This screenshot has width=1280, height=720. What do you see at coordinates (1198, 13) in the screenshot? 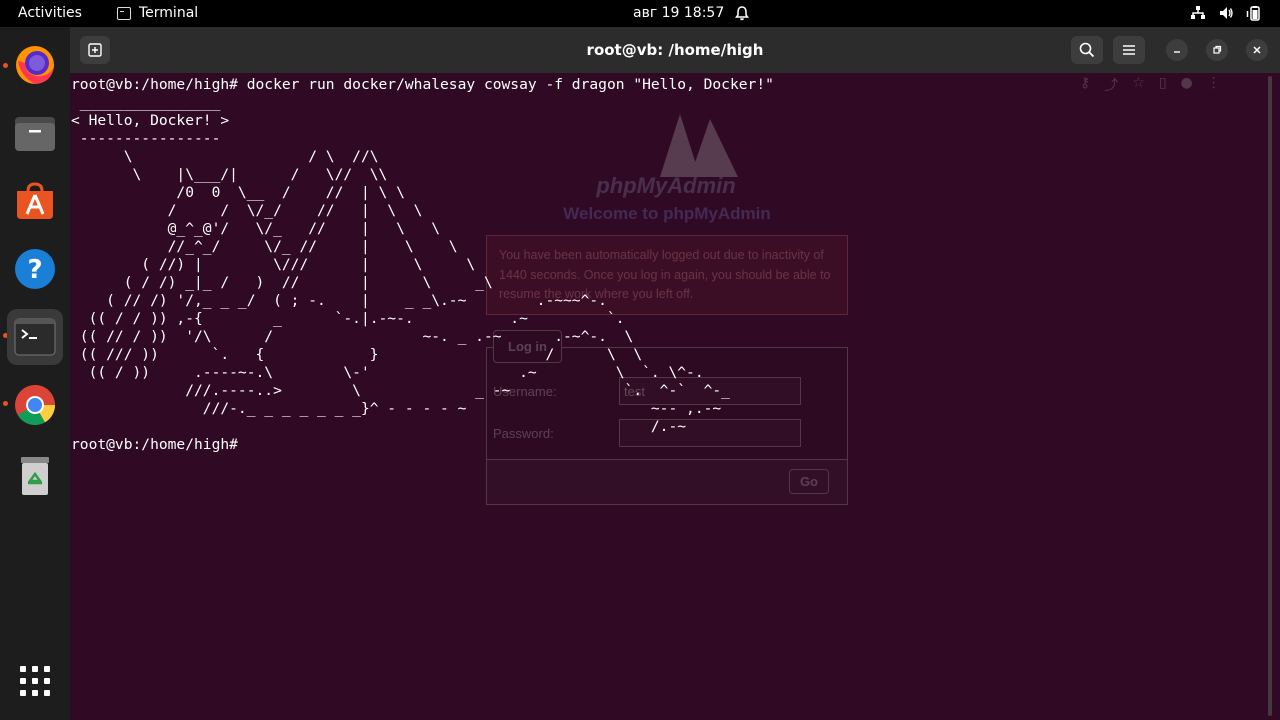
I see `network-icon` at bounding box center [1198, 13].